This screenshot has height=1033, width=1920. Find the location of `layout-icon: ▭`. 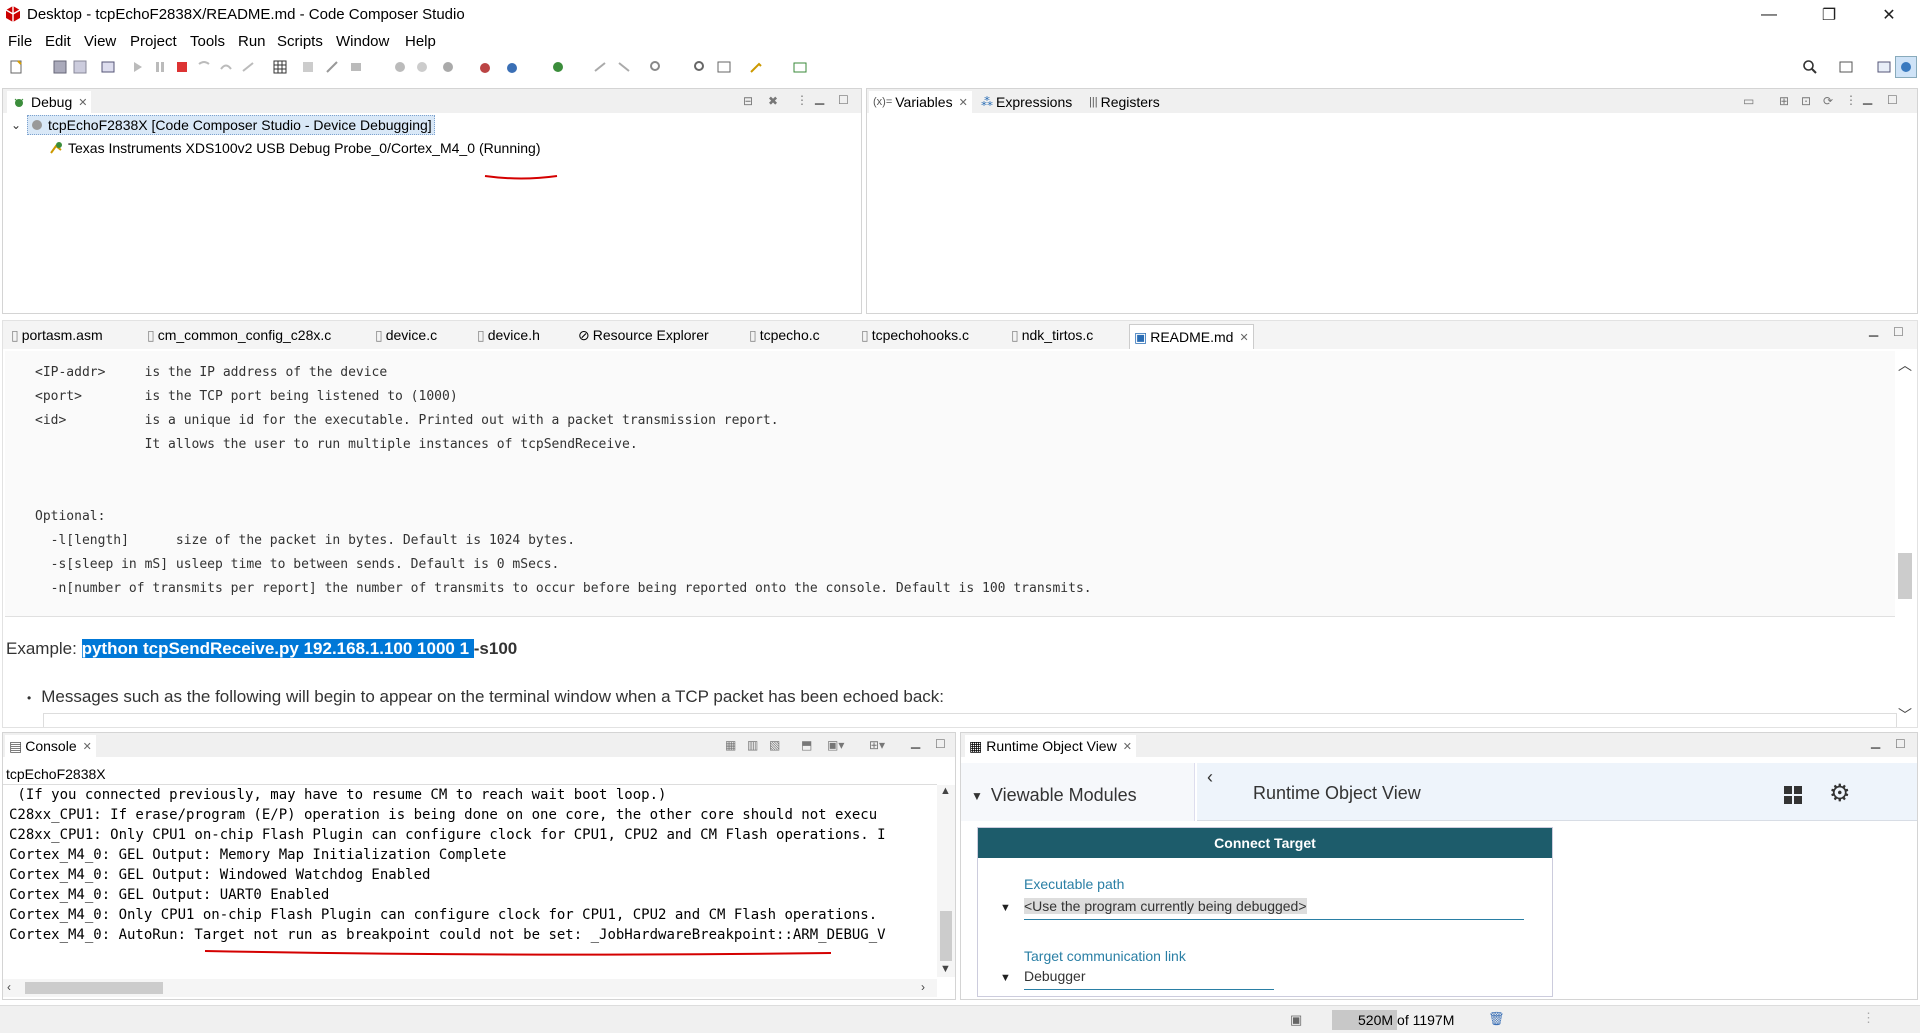

layout-icon: ▭ is located at coordinates (1748, 101).